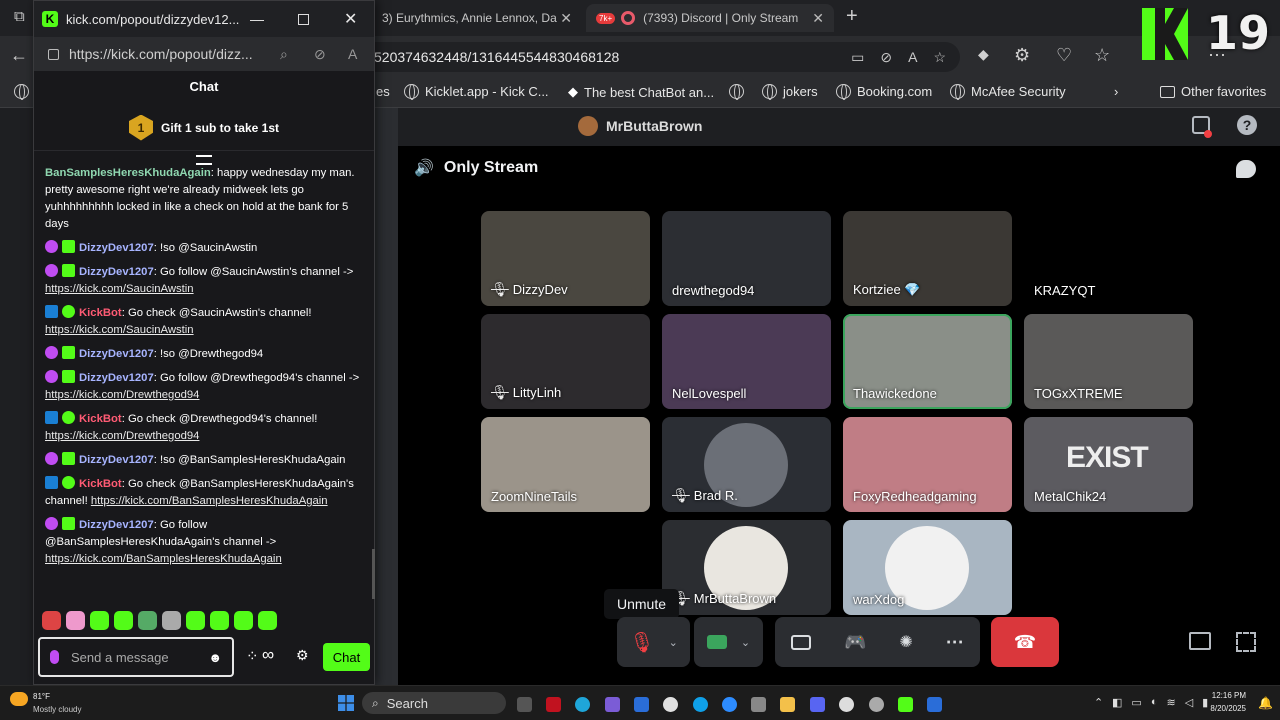  I want to click on teams-icon, so click(817, 704).